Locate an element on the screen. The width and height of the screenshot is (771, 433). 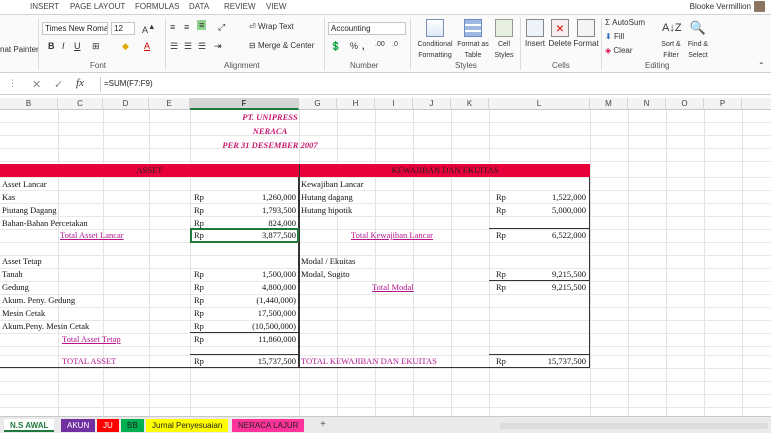
total-assets-amount: 15,737,500 is located at coordinates (258, 361).